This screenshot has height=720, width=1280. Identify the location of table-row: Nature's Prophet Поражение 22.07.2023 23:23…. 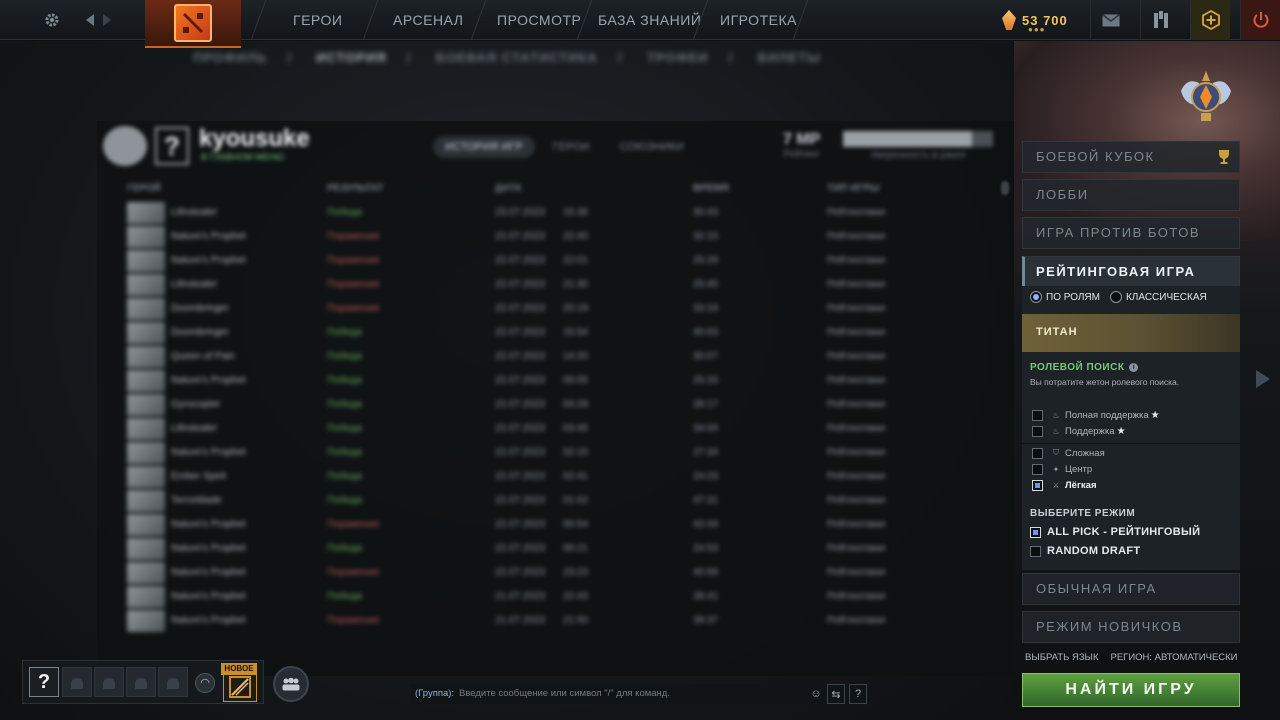
(557, 573).